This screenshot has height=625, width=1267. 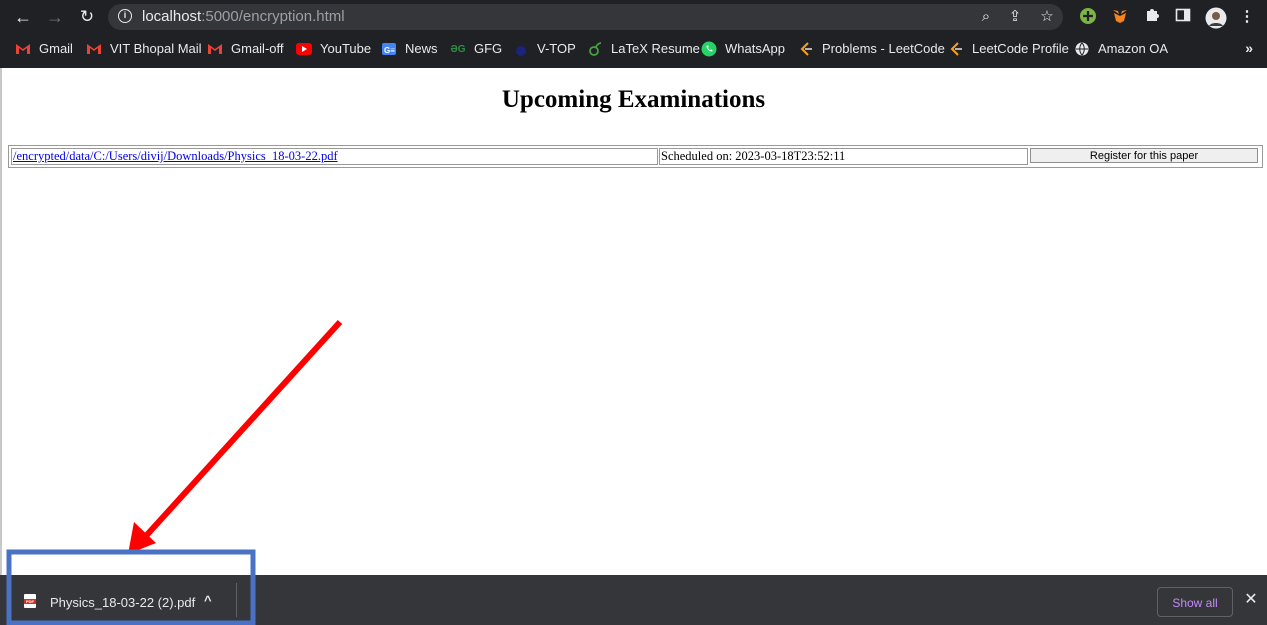 What do you see at coordinates (871, 49) in the screenshot?
I see `bookmark-problems-leetcode: Problems - LeetCode` at bounding box center [871, 49].